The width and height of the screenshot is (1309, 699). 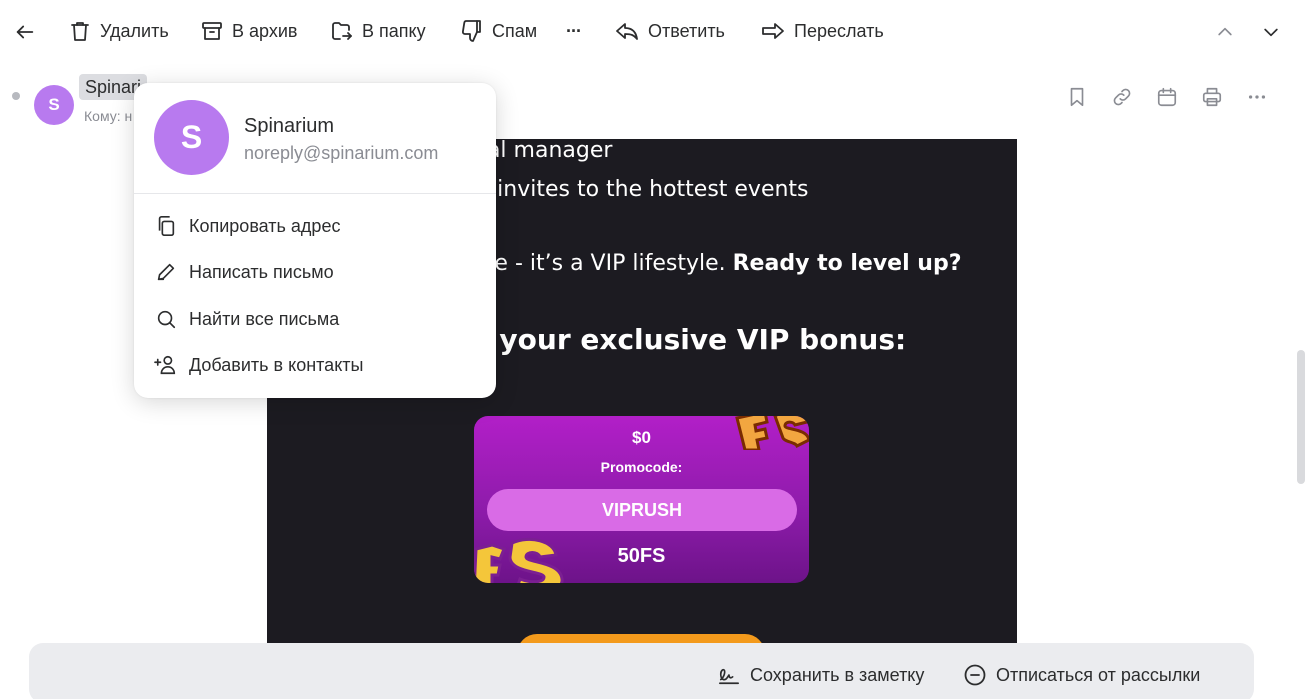 I want to click on email-line-3-text: me - it’s a VIP lifestyle., so click(x=603, y=263).